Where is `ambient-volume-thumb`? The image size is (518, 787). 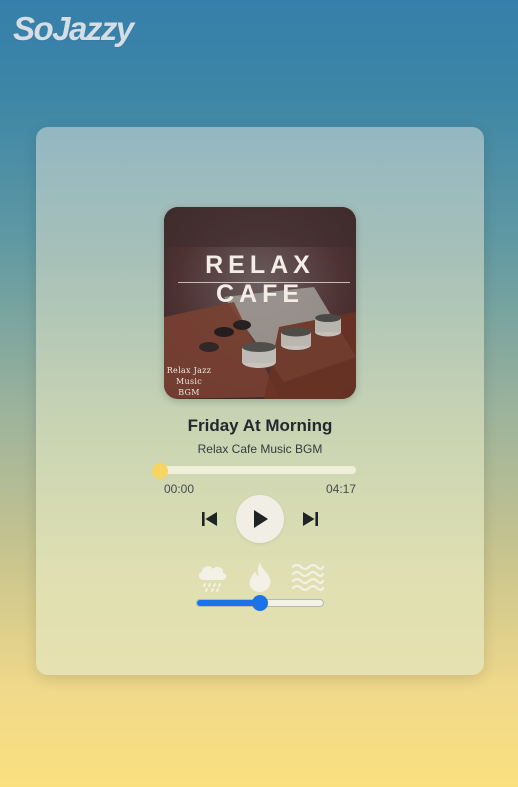 ambient-volume-thumb is located at coordinates (260, 603).